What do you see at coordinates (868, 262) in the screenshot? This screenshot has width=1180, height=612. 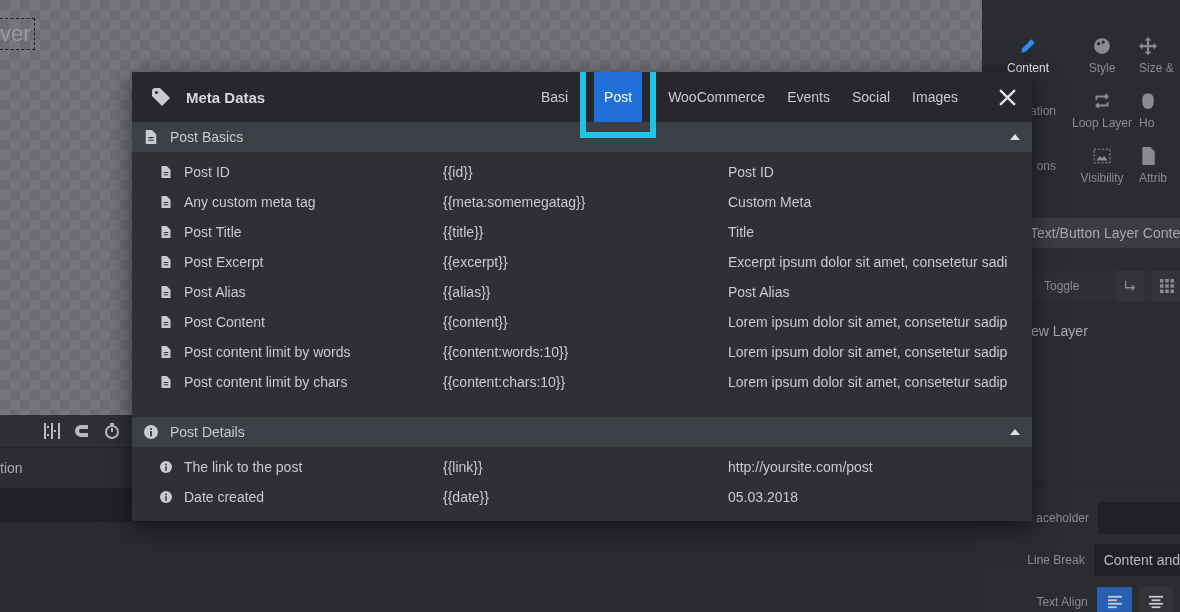 I see `example-value: Excerpt ipsum dolor sit amet, consetetur sadi` at bounding box center [868, 262].